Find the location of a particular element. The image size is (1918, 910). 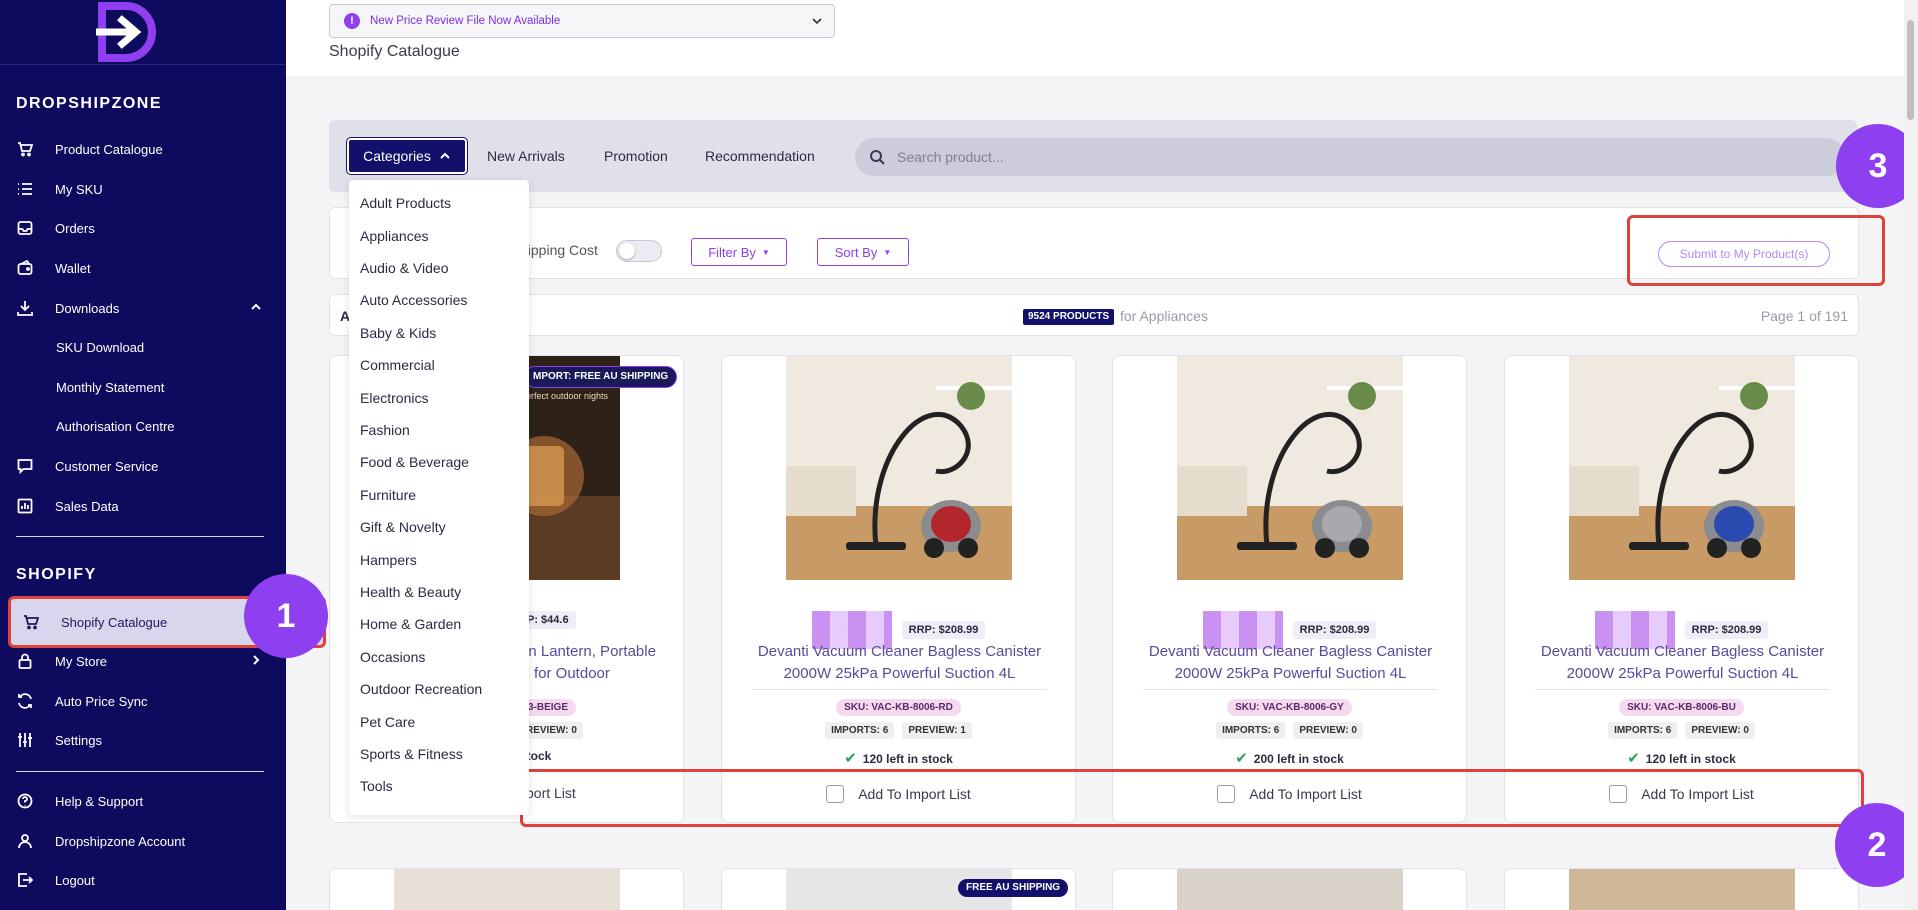

submit-to-my-products-button: Submit to My Product(s) is located at coordinates (1744, 254).